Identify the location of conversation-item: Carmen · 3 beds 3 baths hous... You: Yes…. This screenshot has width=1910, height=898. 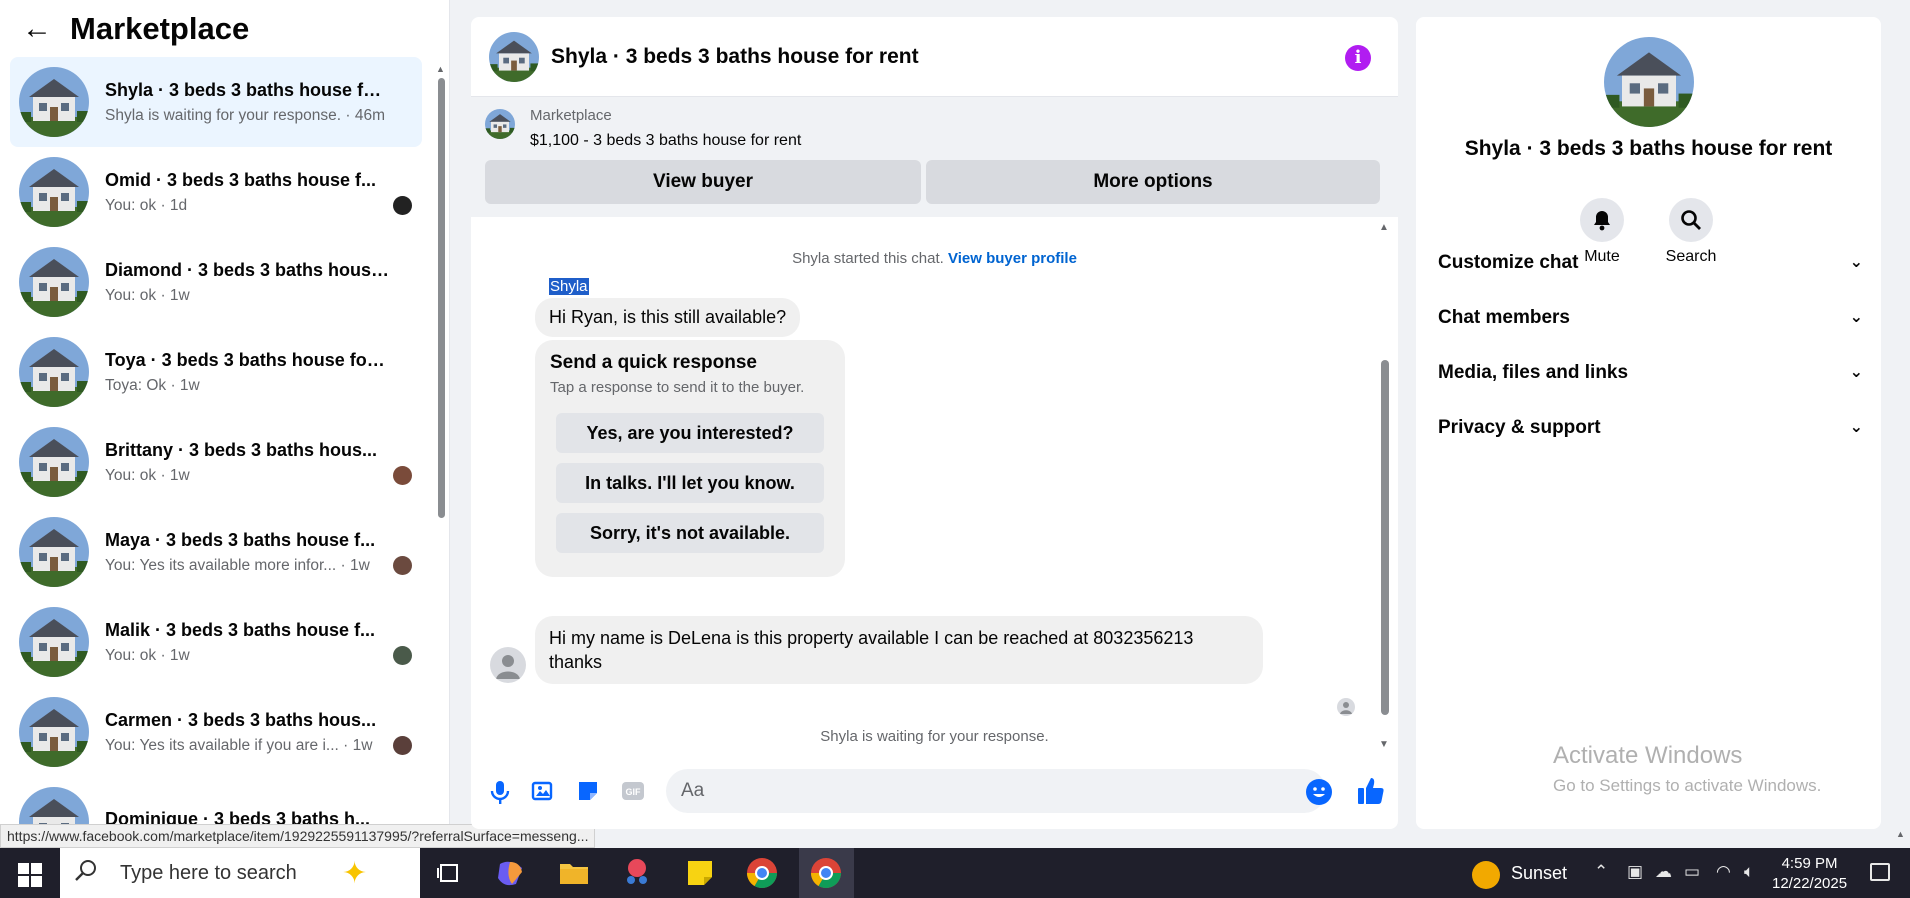
(216, 732).